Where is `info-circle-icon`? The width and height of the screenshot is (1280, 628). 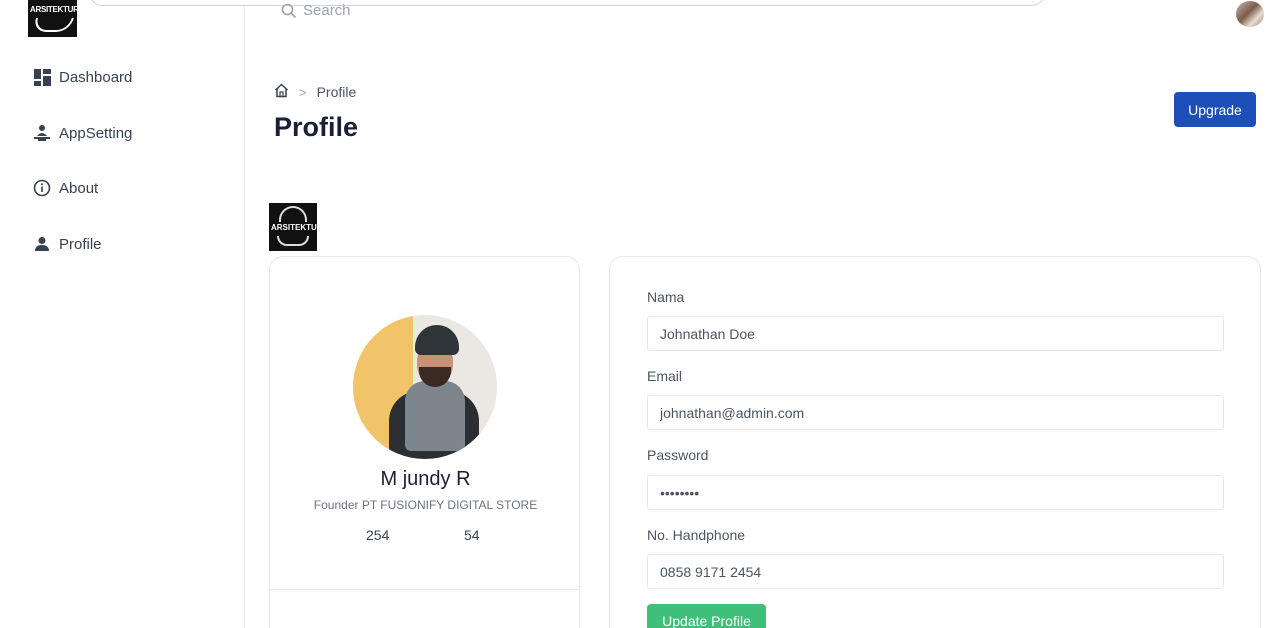 info-circle-icon is located at coordinates (42, 188).